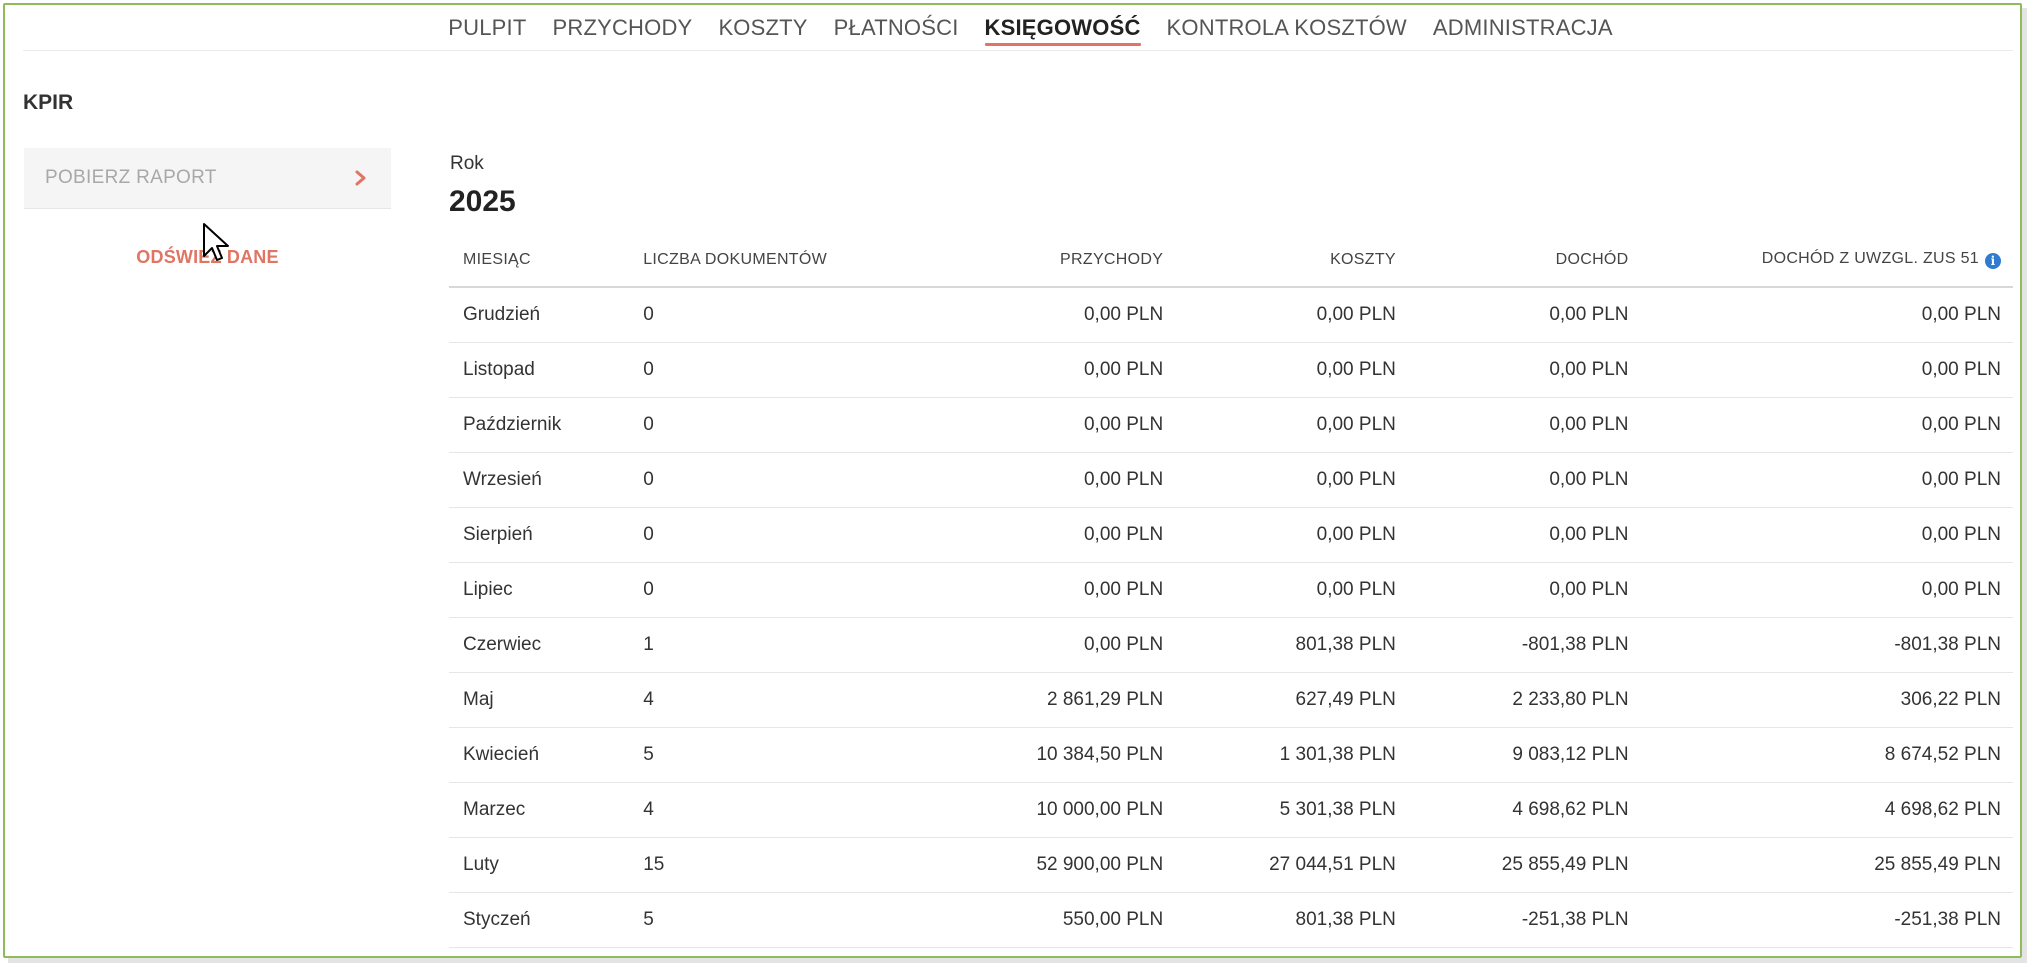 The width and height of the screenshot is (2028, 963). What do you see at coordinates (1279, 700) in the screenshot?
I see `cell-costs: 627,49 PLN` at bounding box center [1279, 700].